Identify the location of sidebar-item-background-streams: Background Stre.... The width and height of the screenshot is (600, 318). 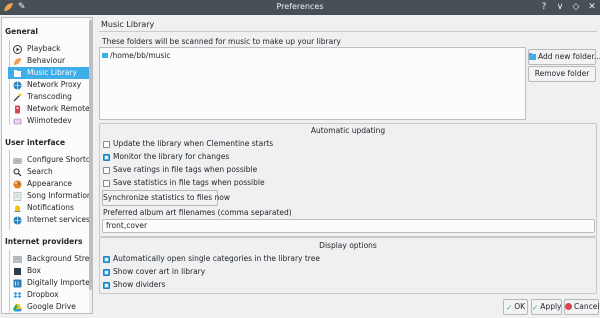
(50, 259).